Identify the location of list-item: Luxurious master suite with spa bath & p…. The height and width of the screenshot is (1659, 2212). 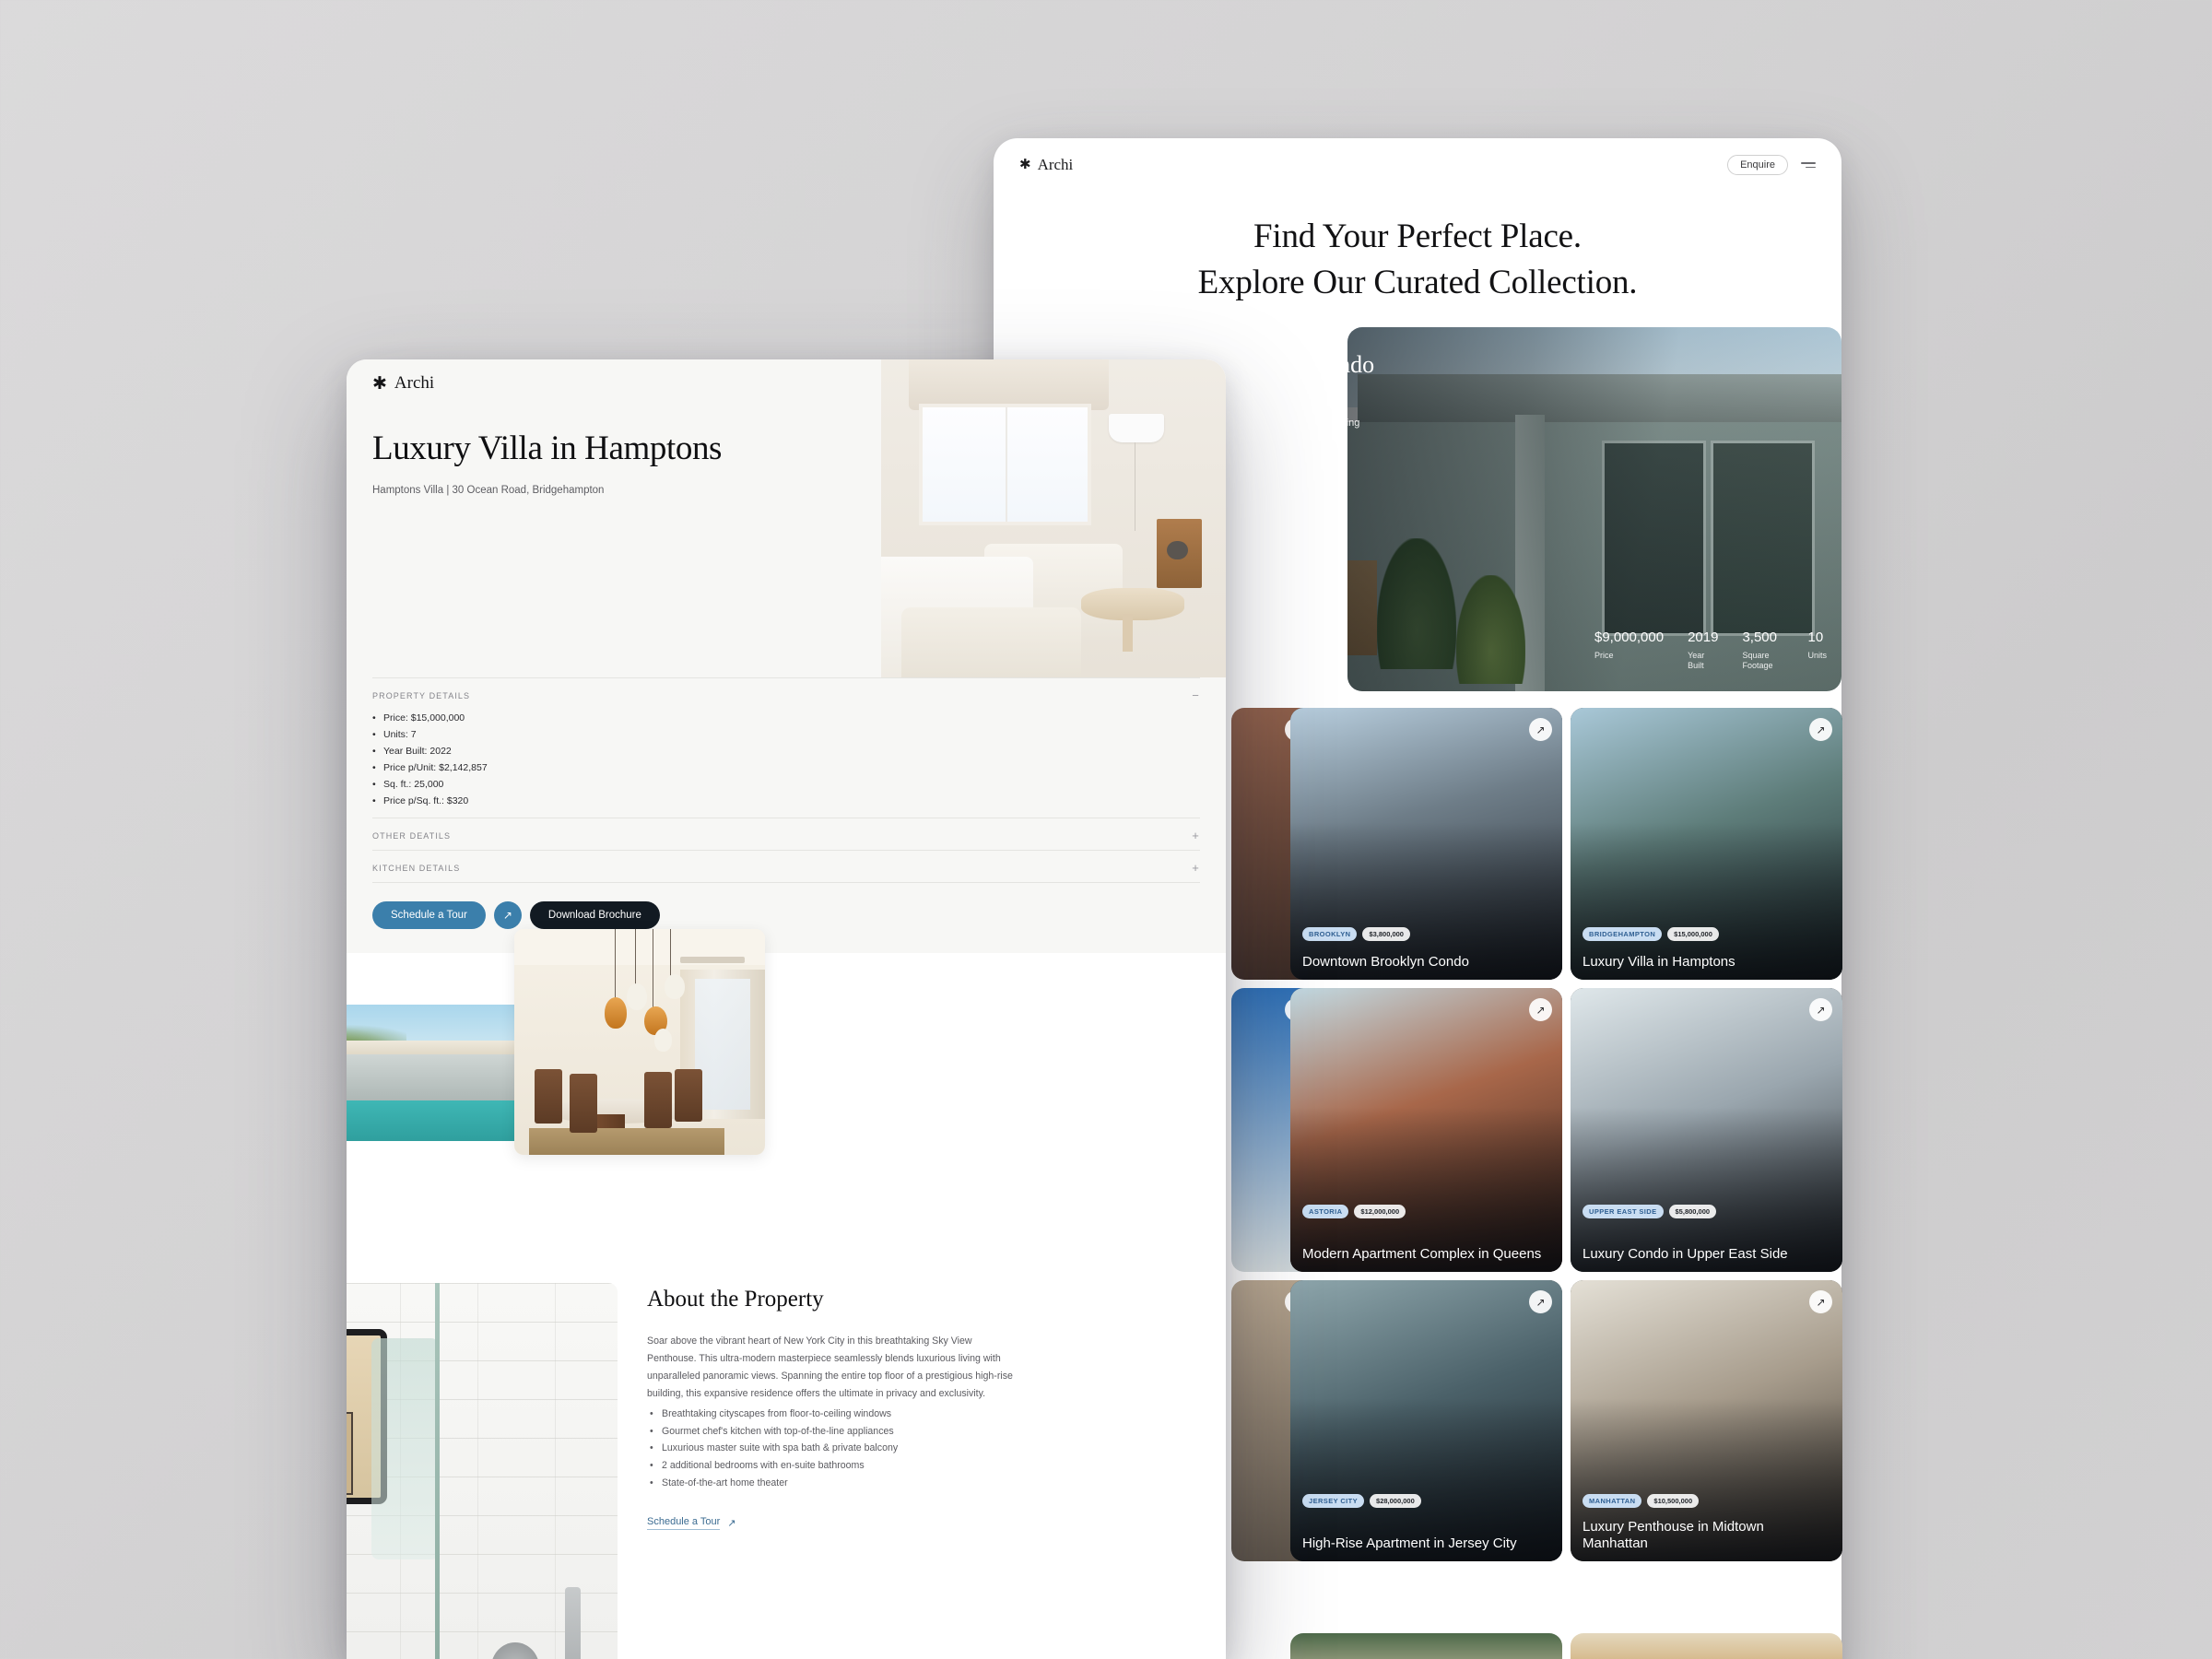
(831, 1448).